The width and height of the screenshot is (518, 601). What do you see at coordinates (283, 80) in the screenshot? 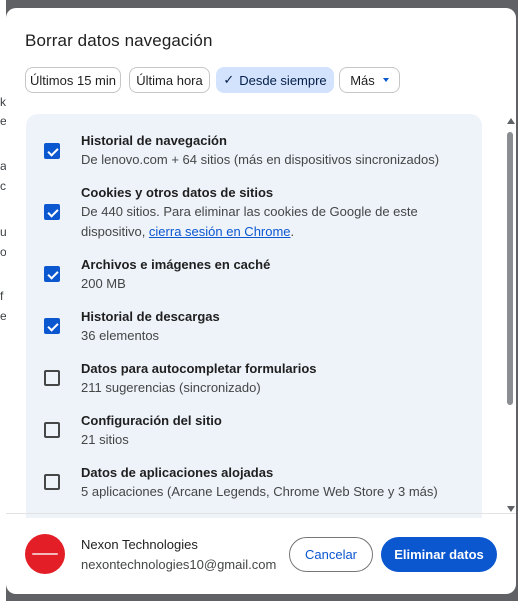
I see `chip-label: Desde siempre` at bounding box center [283, 80].